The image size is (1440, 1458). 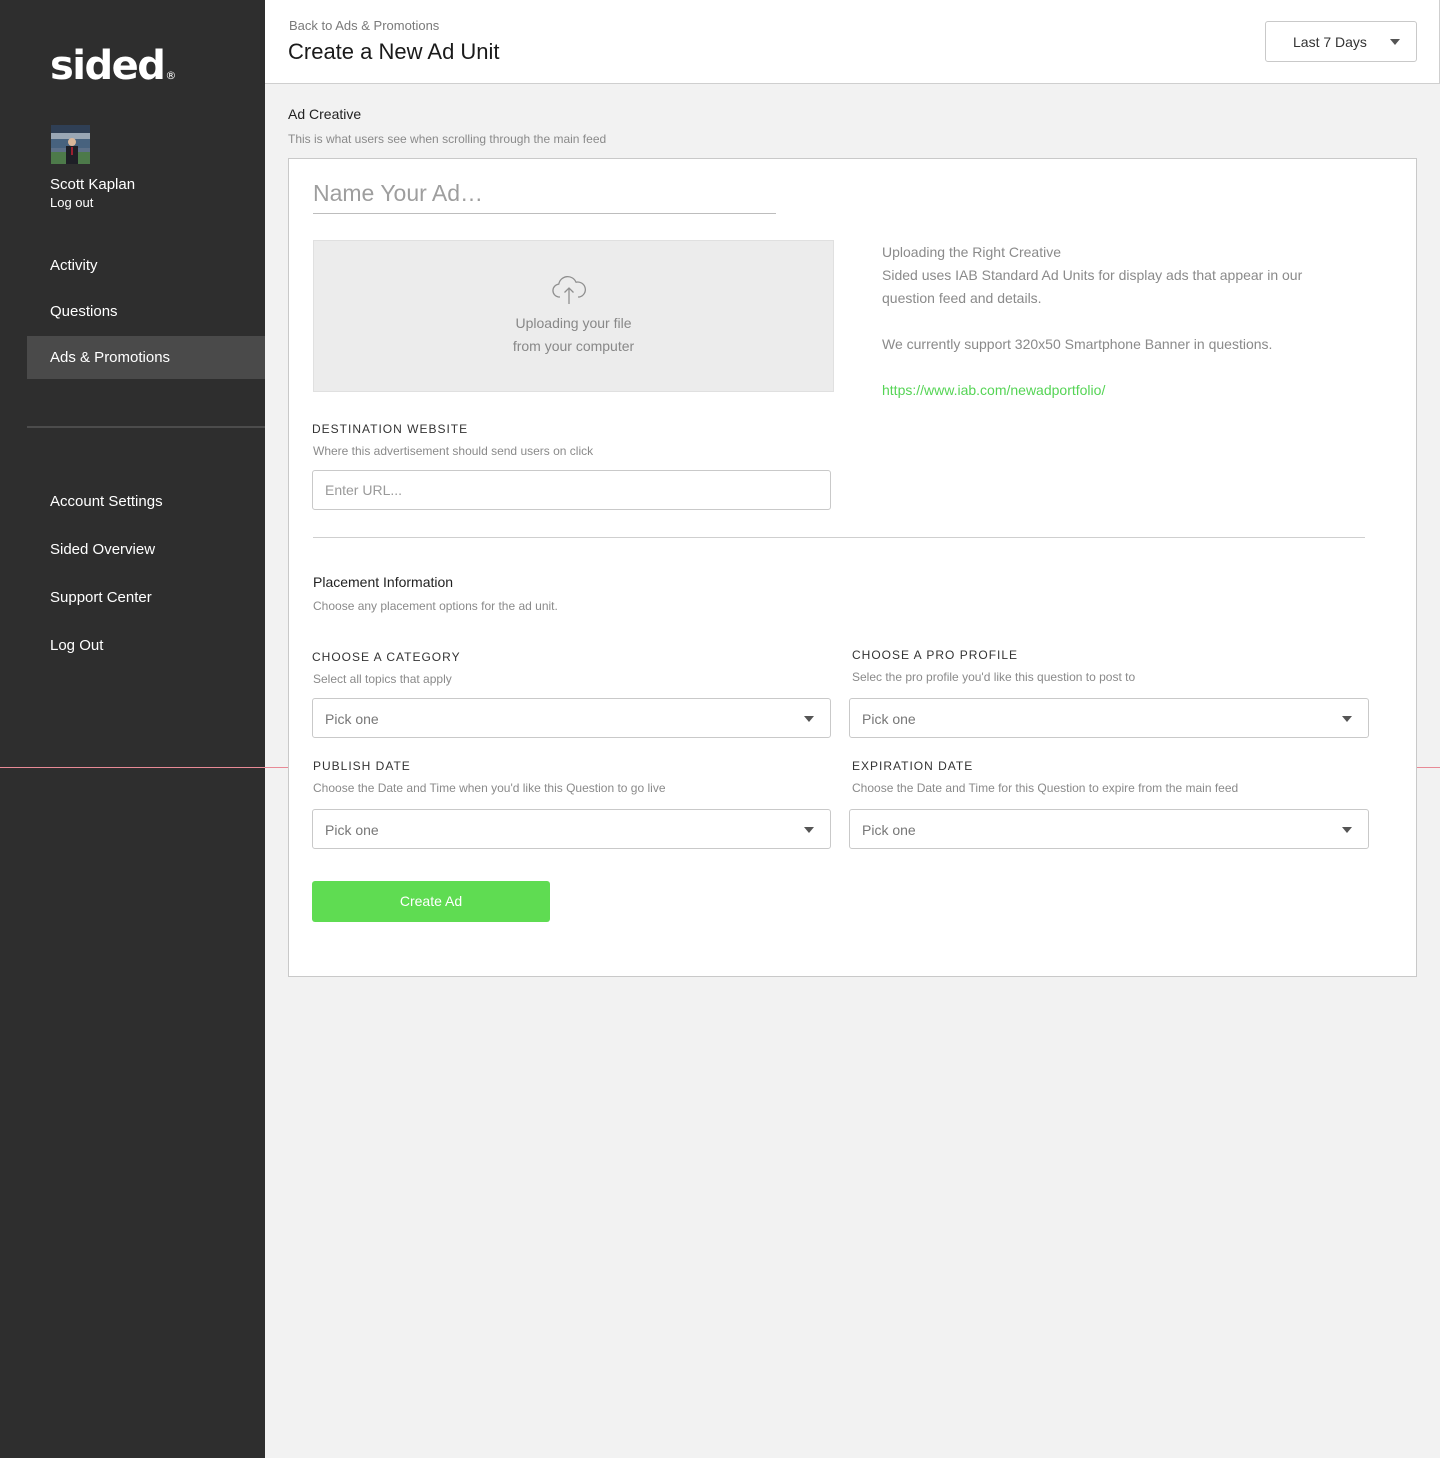 I want to click on nav-item-label: Questions, so click(x=84, y=311).